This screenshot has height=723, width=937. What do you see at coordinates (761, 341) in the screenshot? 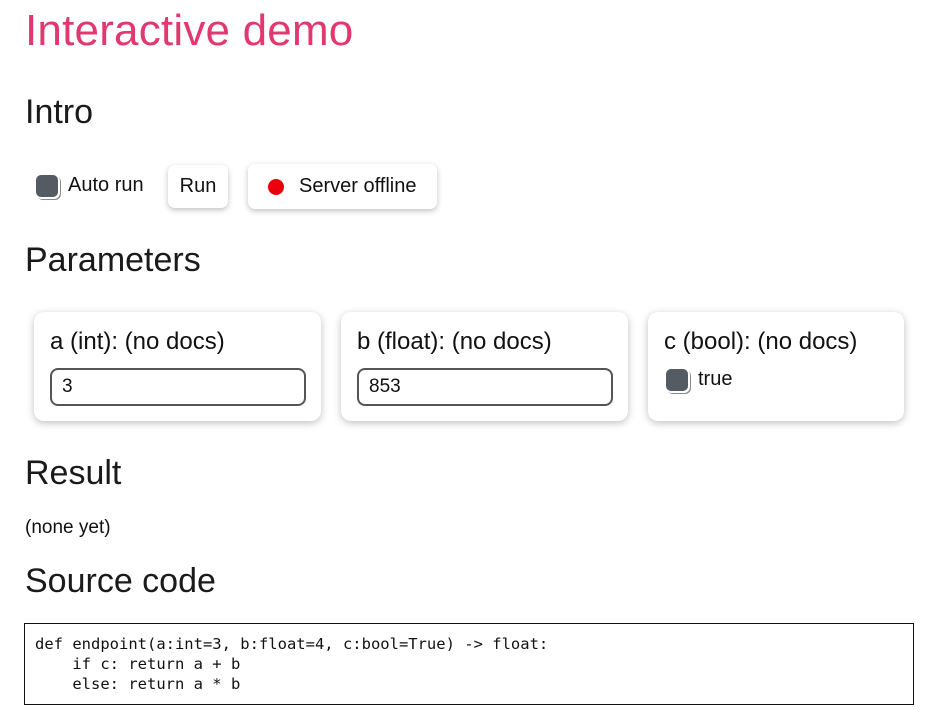
I see `param-c-label: c (bool): (no docs)` at bounding box center [761, 341].